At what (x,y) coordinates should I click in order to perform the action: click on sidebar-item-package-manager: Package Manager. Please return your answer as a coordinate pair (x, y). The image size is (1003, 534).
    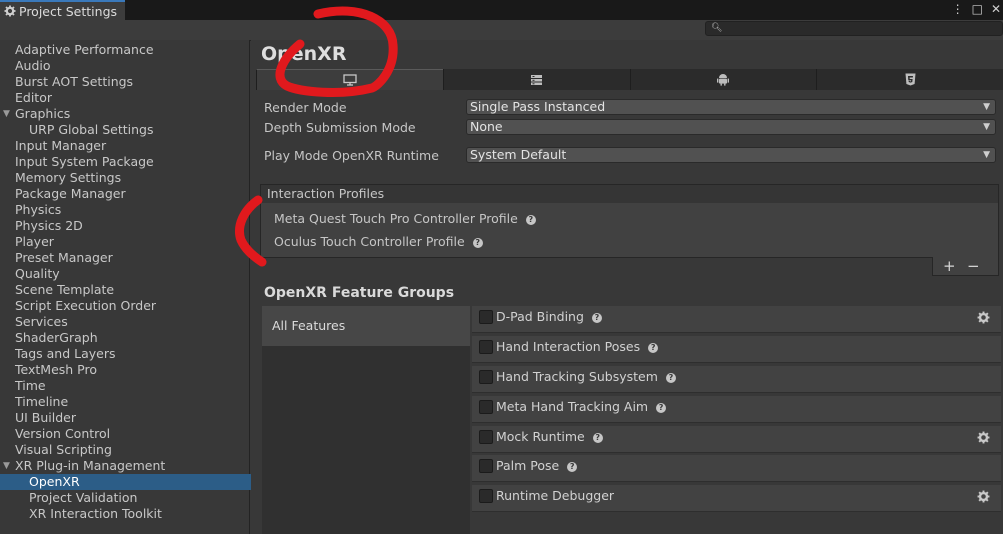
    Looking at the image, I should click on (132, 194).